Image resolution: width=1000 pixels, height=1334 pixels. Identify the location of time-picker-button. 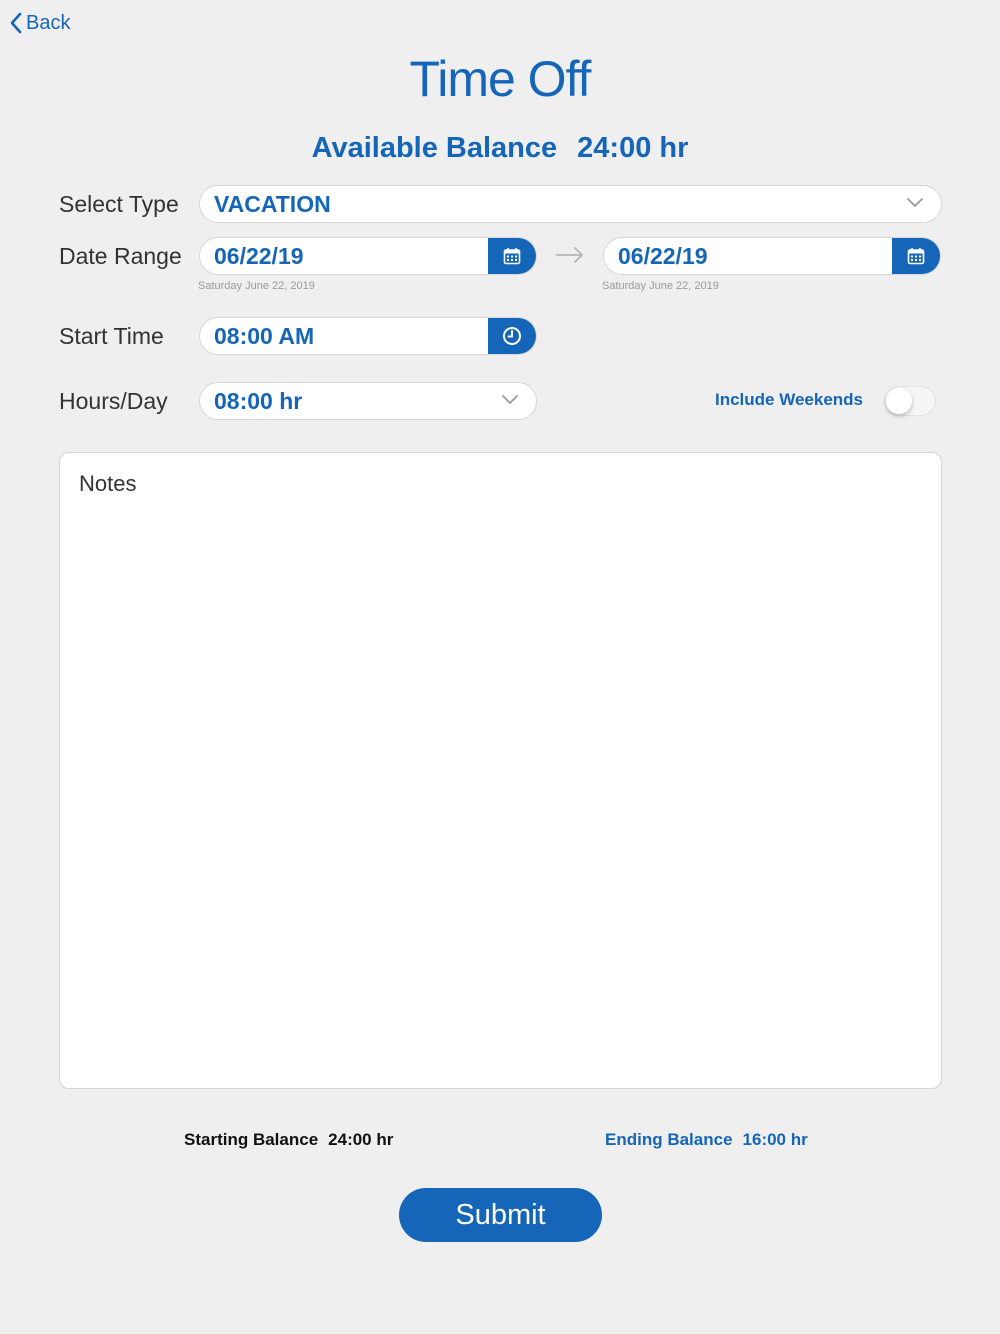
(512, 336).